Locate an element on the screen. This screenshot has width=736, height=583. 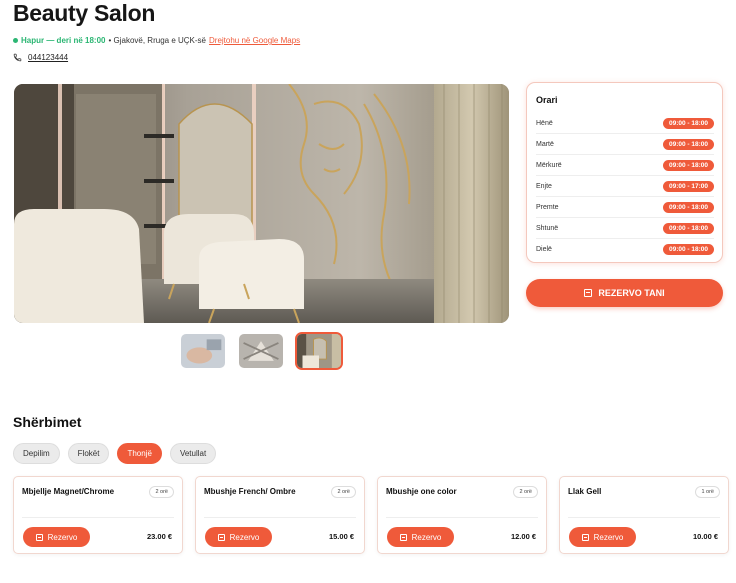
service-card: Mbushje one color 2 orë Rezervo 12.00 € is located at coordinates (462, 515).